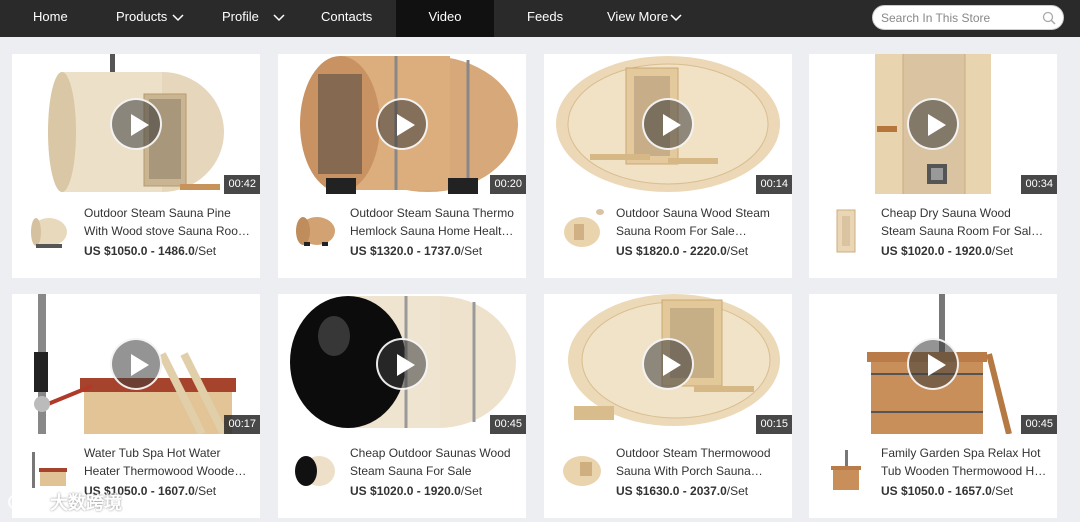 The width and height of the screenshot is (1080, 522). Describe the element at coordinates (1049, 18) in the screenshot. I see `search-icon` at that location.